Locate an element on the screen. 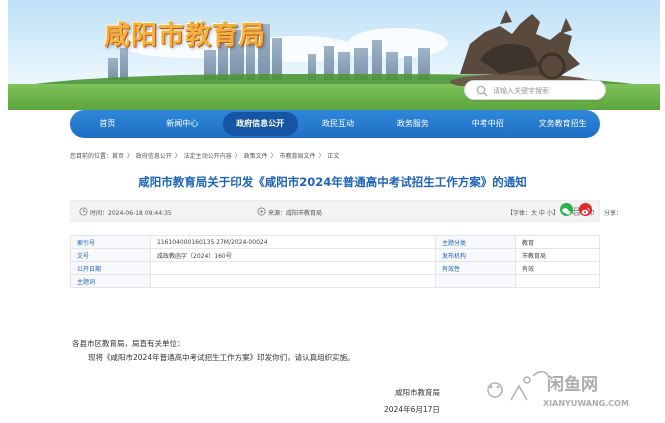 The image size is (665, 423). font-size-control: 【字体：大 中 小】 is located at coordinates (533, 212).